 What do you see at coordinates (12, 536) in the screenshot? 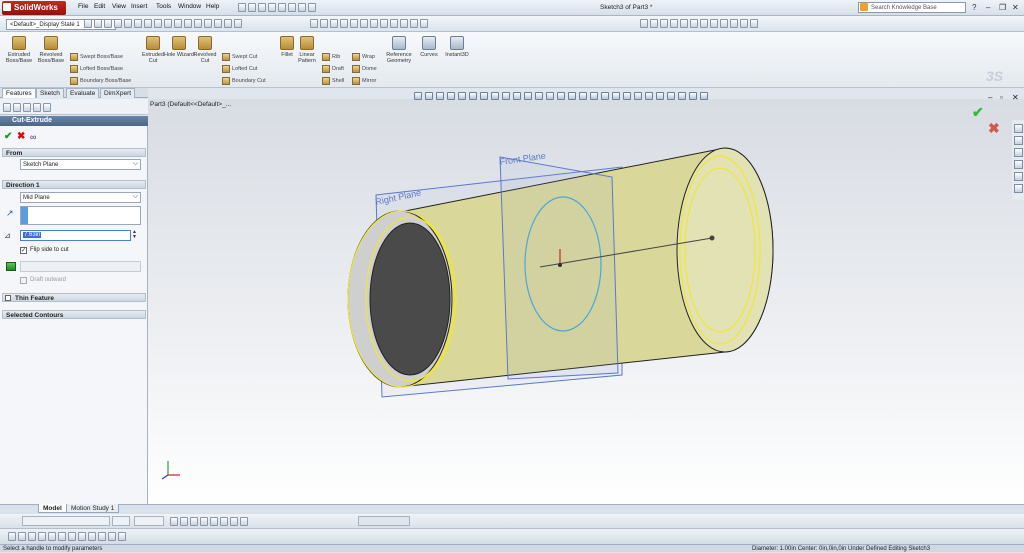
I see `sk-line-icon` at bounding box center [12, 536].